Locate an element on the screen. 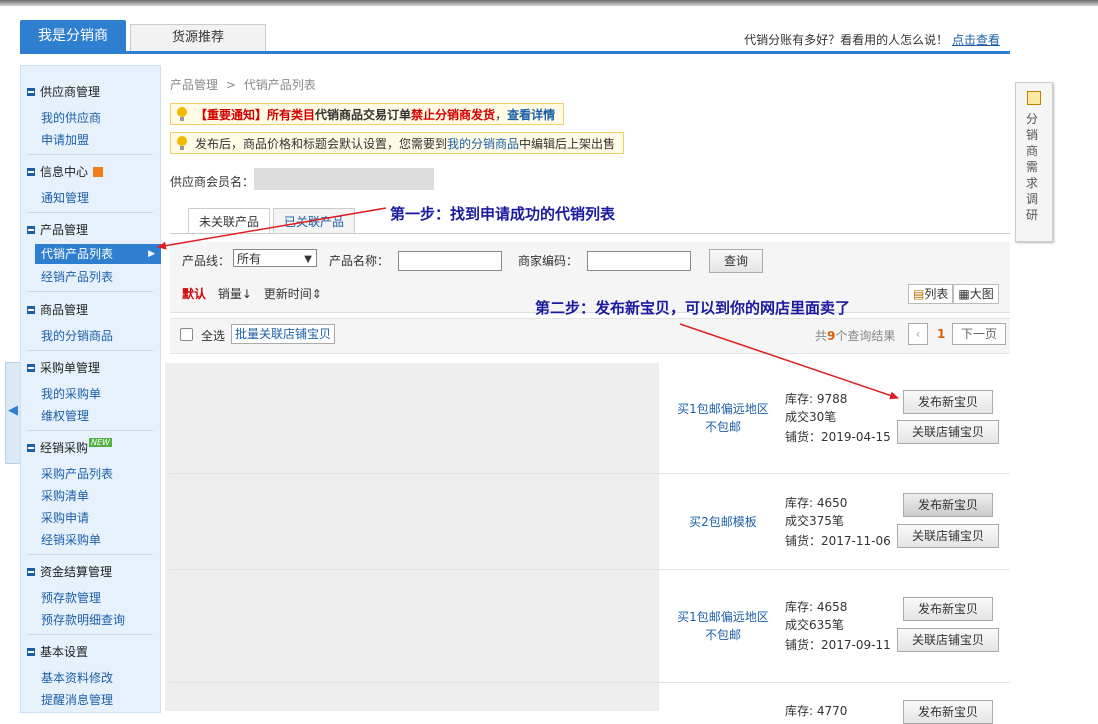  step2-arrow is located at coordinates (789, 361).